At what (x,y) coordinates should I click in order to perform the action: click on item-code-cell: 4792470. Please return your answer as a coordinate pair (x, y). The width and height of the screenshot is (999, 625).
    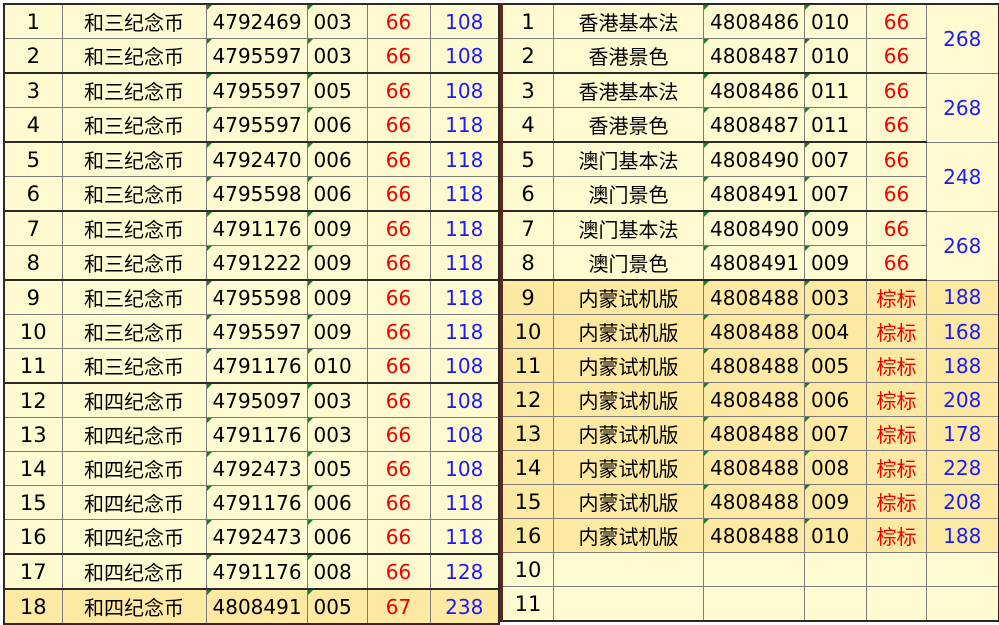
    Looking at the image, I should click on (256, 159).